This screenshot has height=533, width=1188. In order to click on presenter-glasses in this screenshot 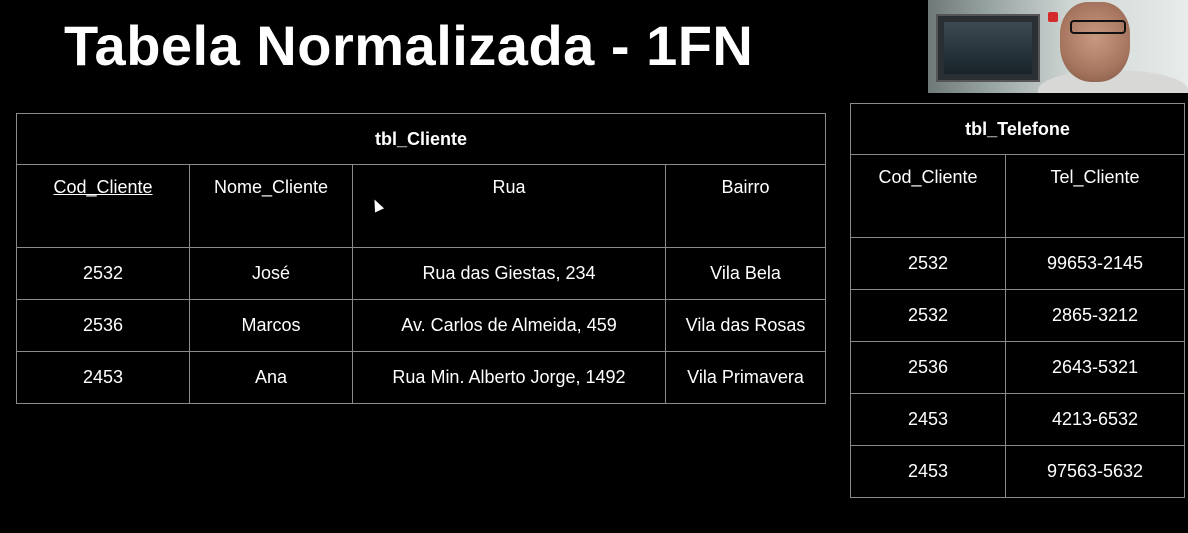, I will do `click(1098, 27)`.